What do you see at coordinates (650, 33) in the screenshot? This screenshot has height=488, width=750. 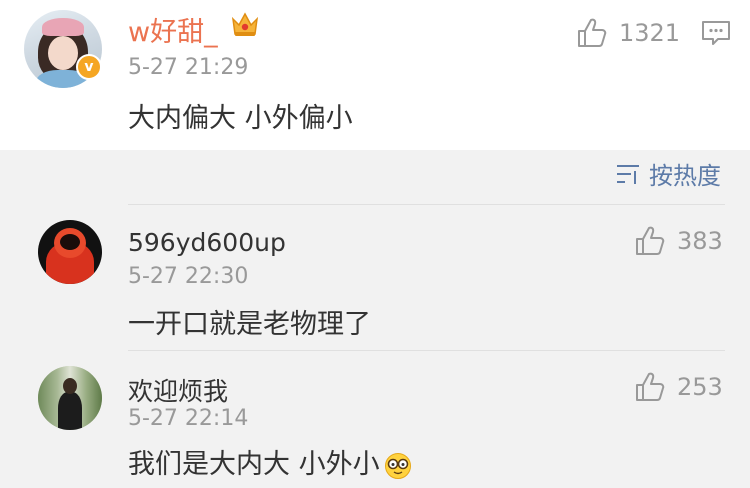 I see `like-count: 1321` at bounding box center [650, 33].